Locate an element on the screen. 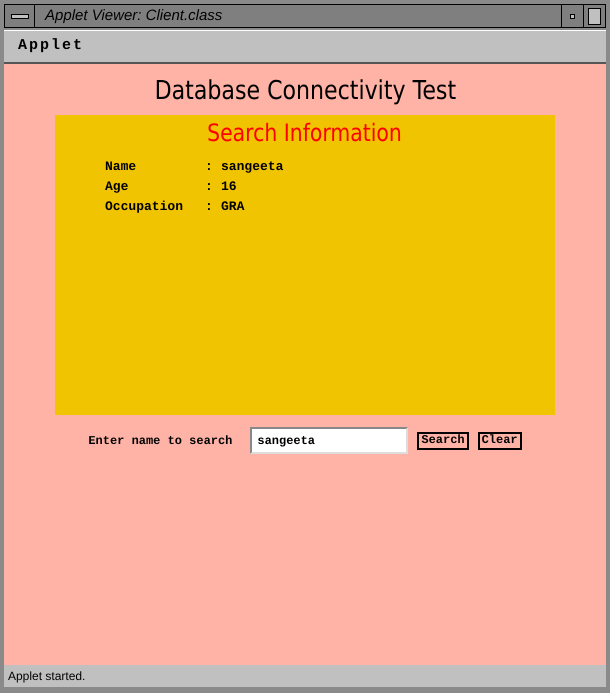 The image size is (610, 693). field-value: 16 is located at coordinates (229, 187).